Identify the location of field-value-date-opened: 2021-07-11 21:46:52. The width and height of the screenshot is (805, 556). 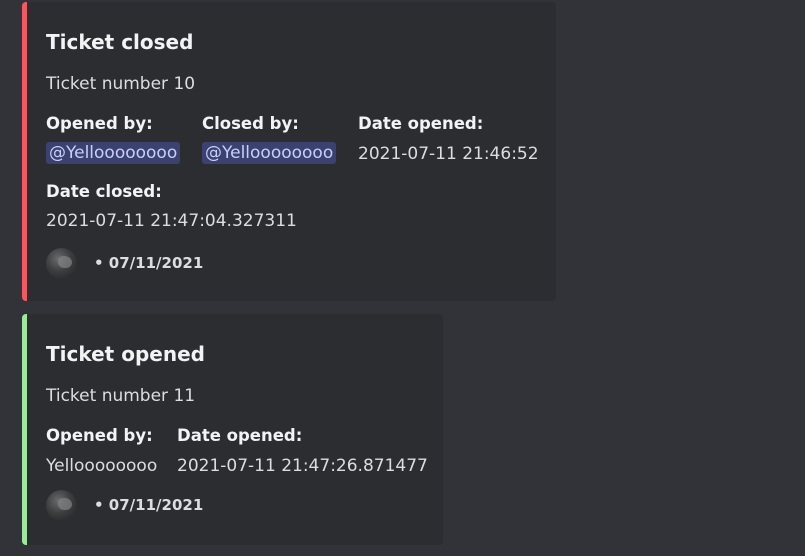
(448, 154).